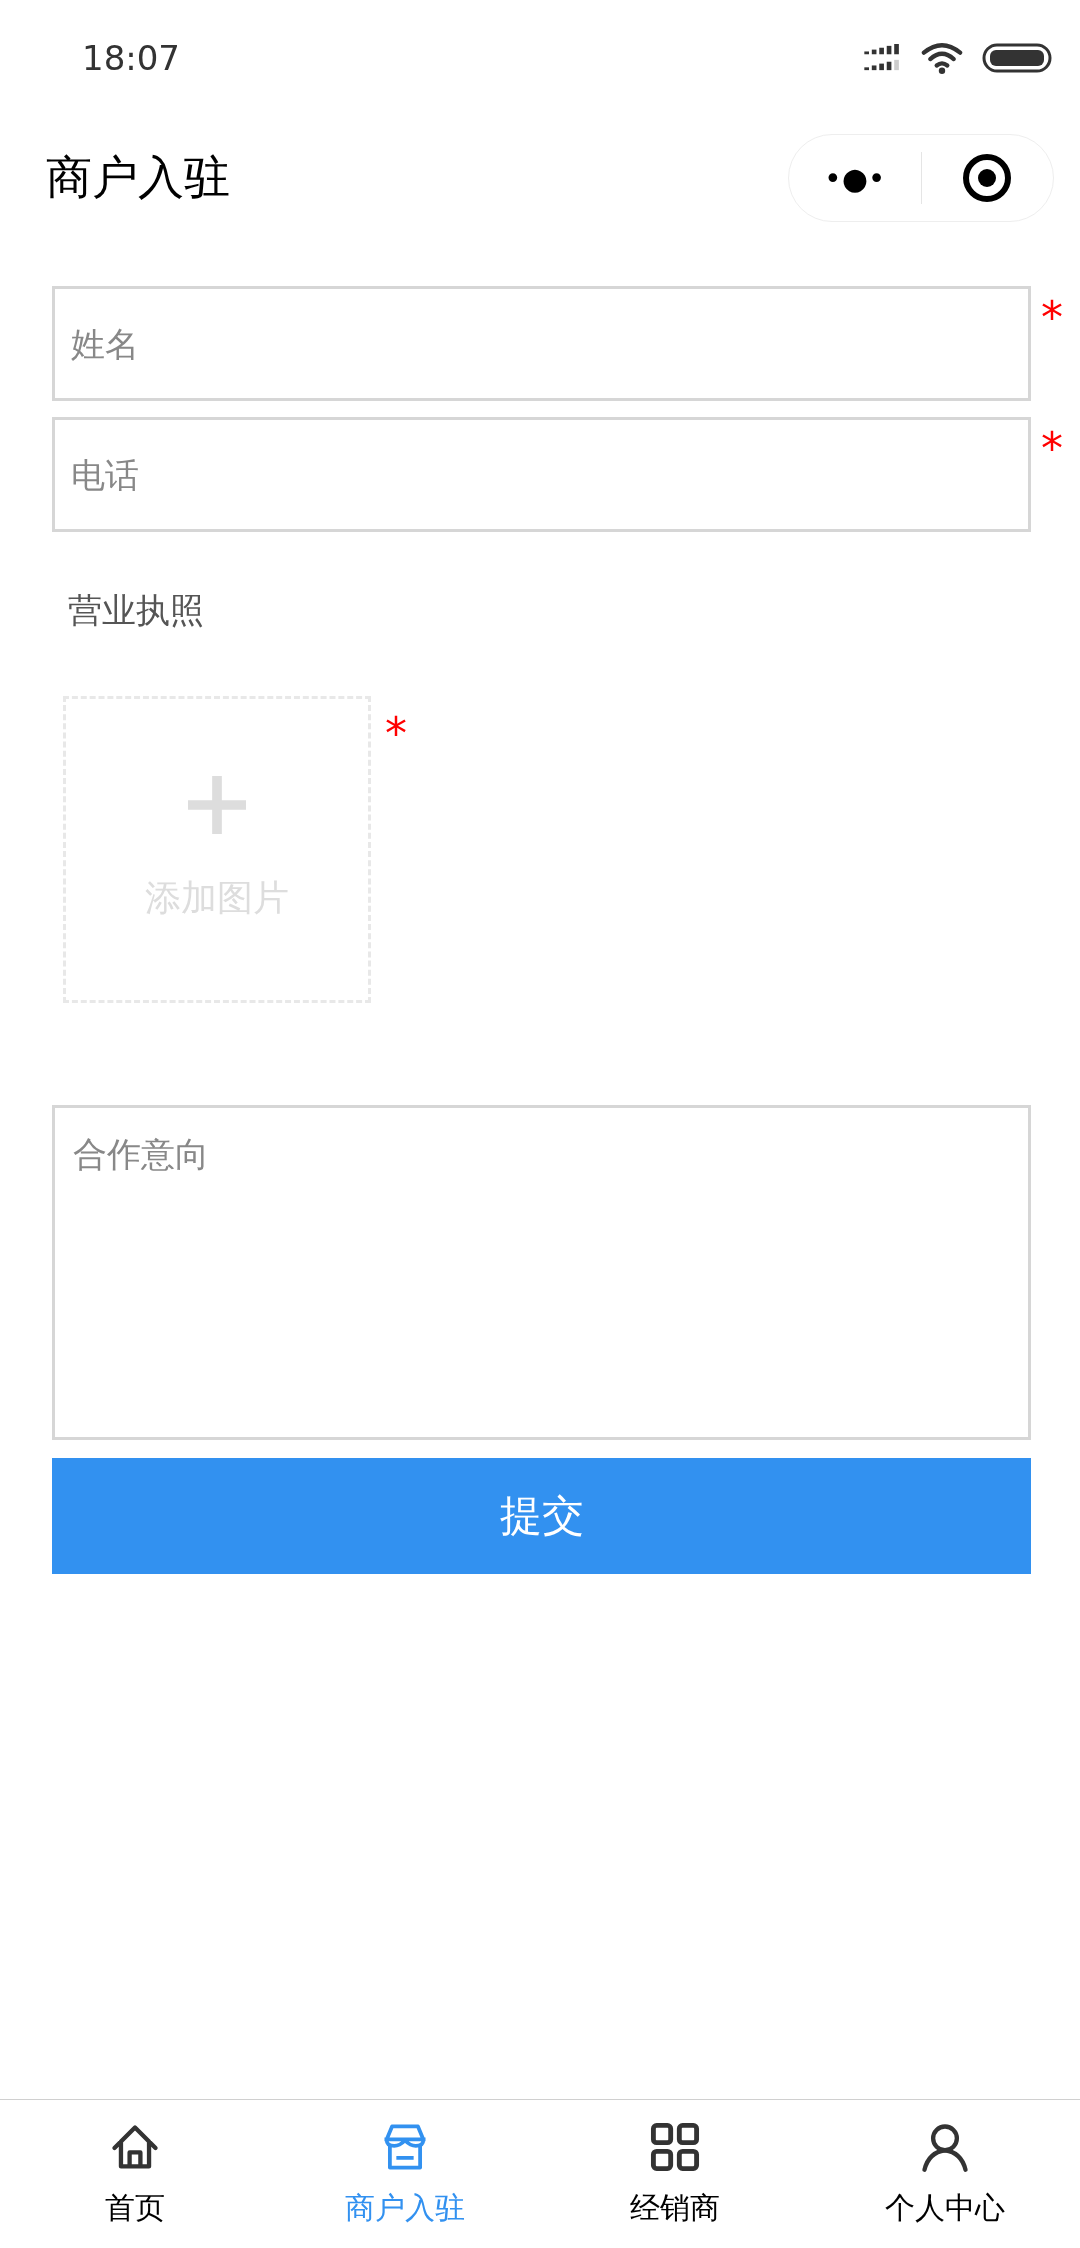 Image resolution: width=1080 pixels, height=2248 pixels. What do you see at coordinates (541, 474) in the screenshot?
I see `input-field: 电话` at bounding box center [541, 474].